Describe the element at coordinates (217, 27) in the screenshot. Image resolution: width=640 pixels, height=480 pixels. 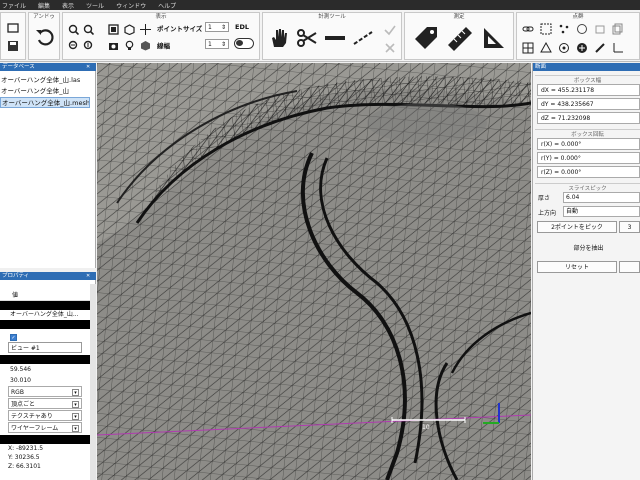
I see `point-size-spinner: 1 ⇕` at that location.